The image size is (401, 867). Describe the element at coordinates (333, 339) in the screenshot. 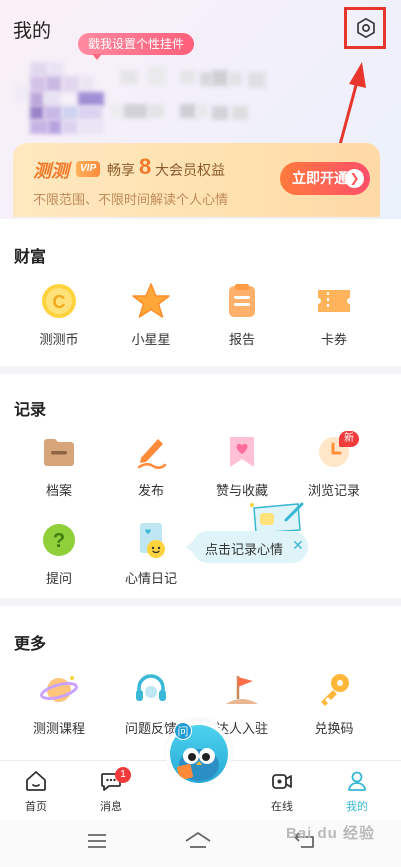

I see `wealth-item-label: 卡券` at that location.